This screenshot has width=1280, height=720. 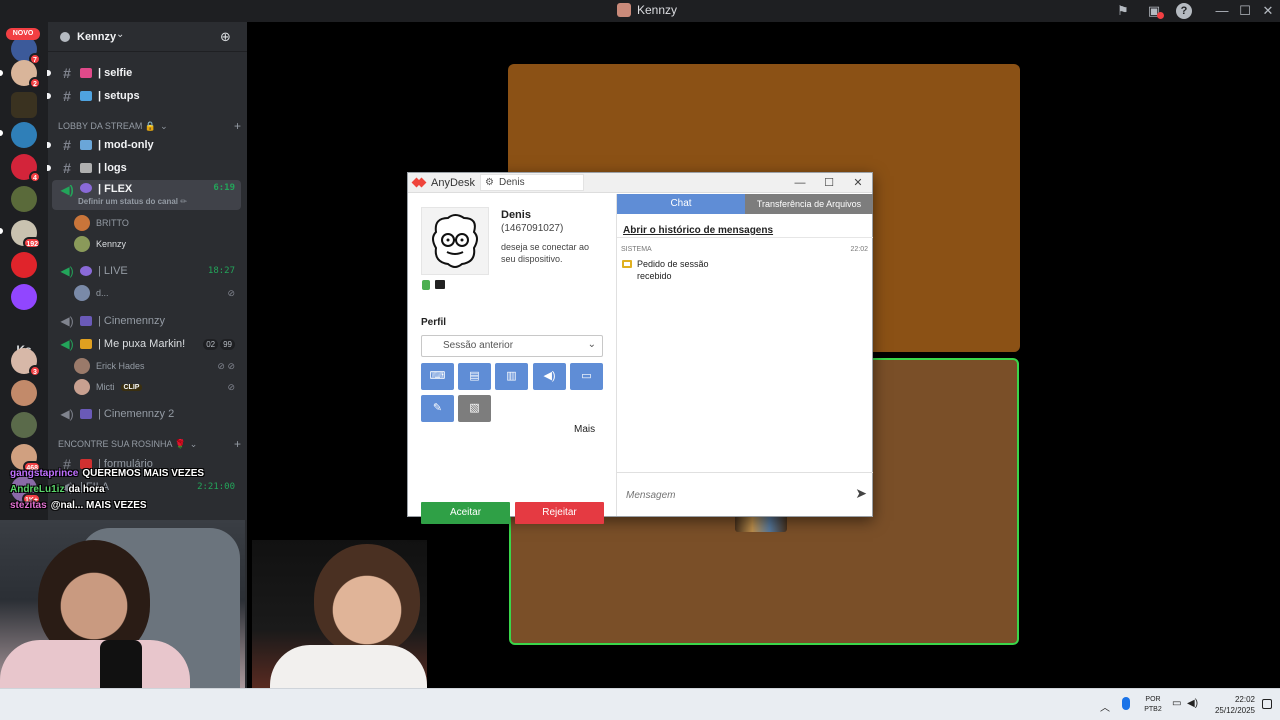 What do you see at coordinates (809, 204) in the screenshot?
I see `tab-file-transfer: Transferência de Arquivos` at bounding box center [809, 204].